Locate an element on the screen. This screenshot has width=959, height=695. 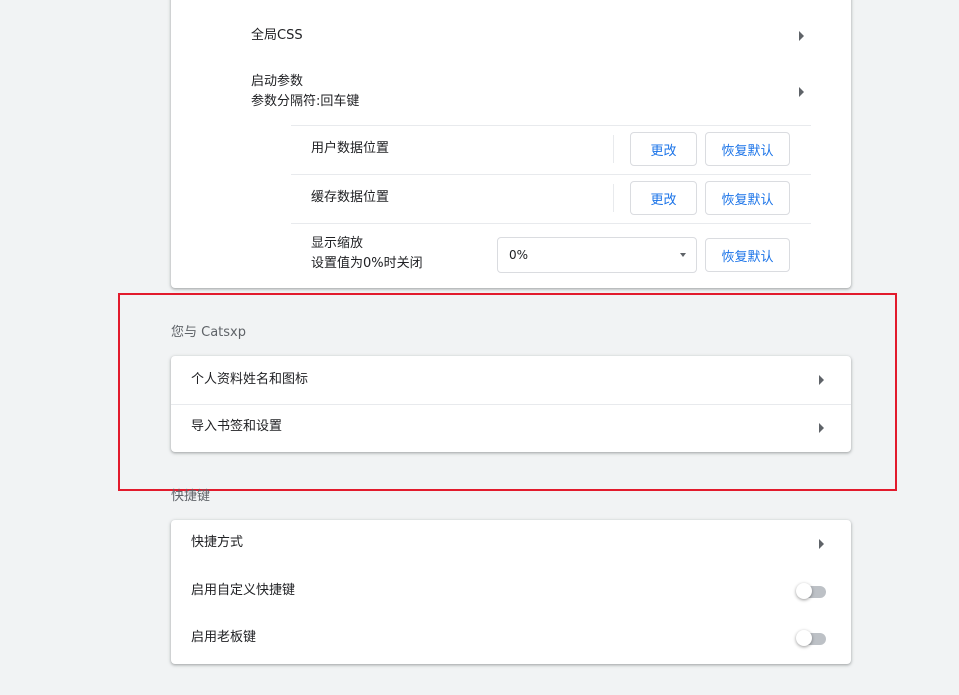
display-zoom-label: 显示缩放 is located at coordinates (337, 243).